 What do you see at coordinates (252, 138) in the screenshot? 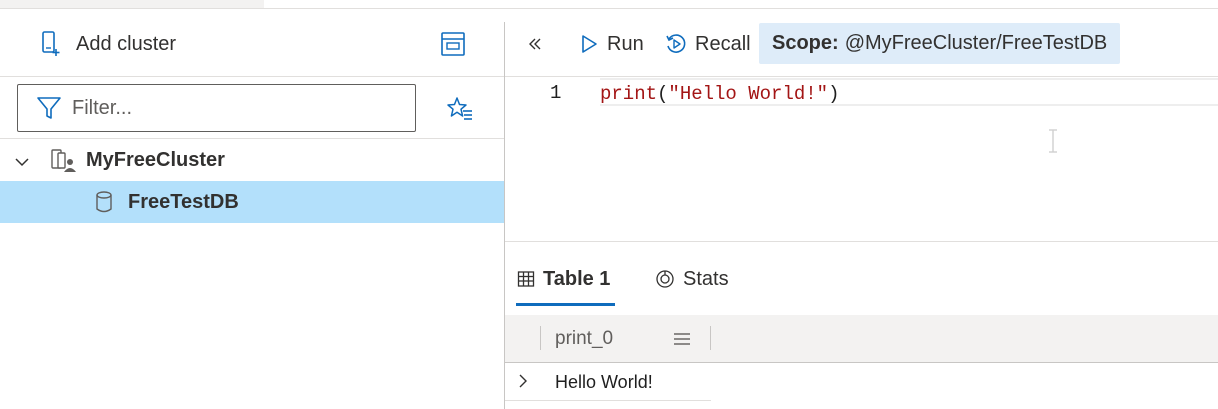
I see `filter-divider` at bounding box center [252, 138].